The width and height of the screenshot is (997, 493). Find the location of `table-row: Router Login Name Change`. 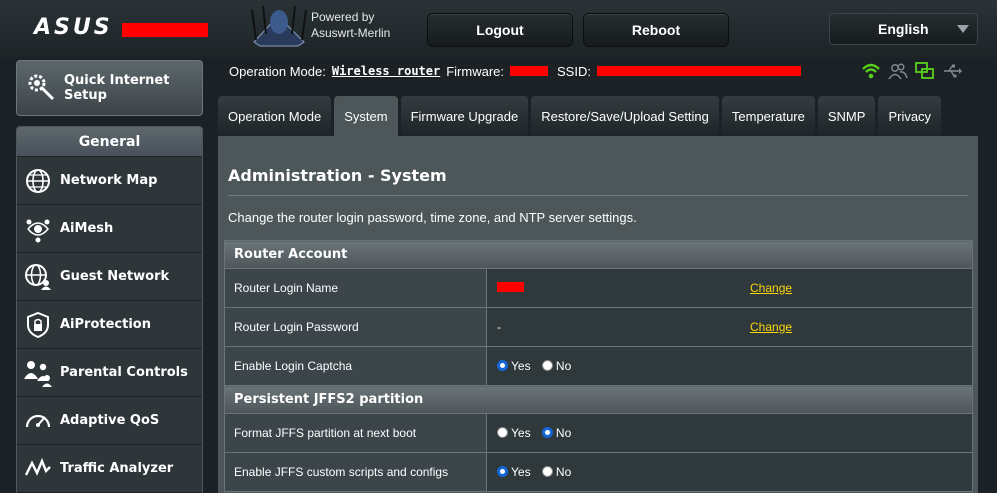

table-row: Router Login Name Change is located at coordinates (598, 288).